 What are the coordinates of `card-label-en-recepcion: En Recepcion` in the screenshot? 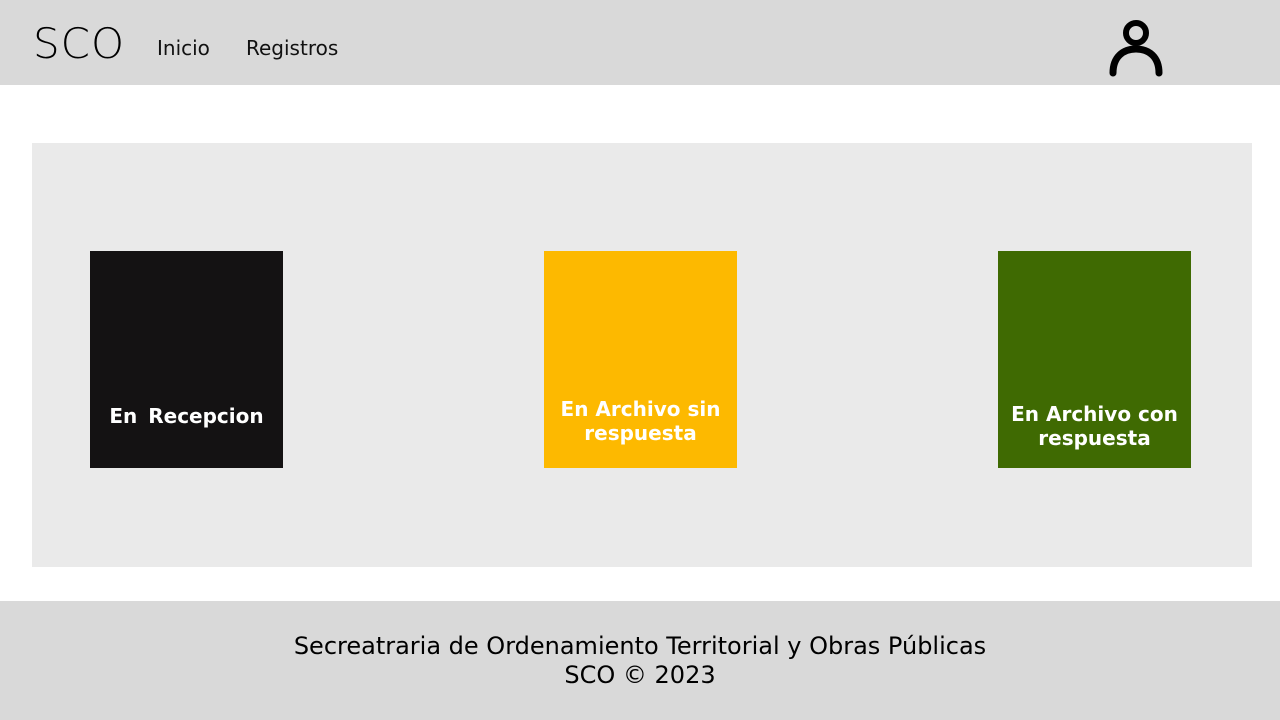 It's located at (186, 416).